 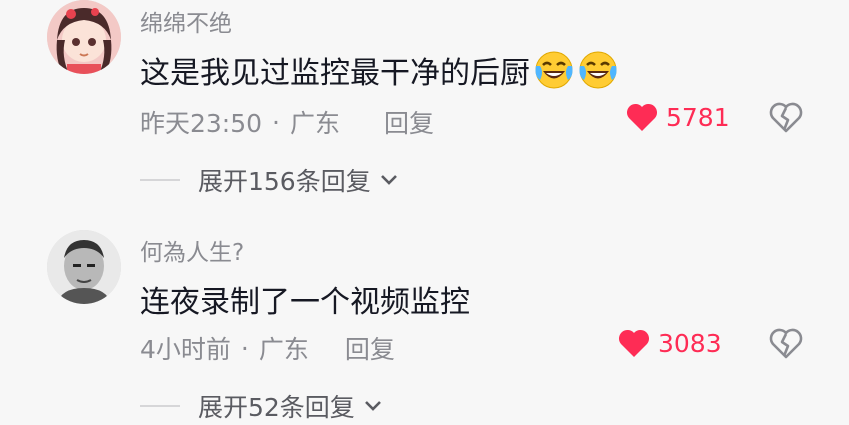 I want to click on comment-text: 连夜录制了一个视频监控, so click(x=305, y=299).